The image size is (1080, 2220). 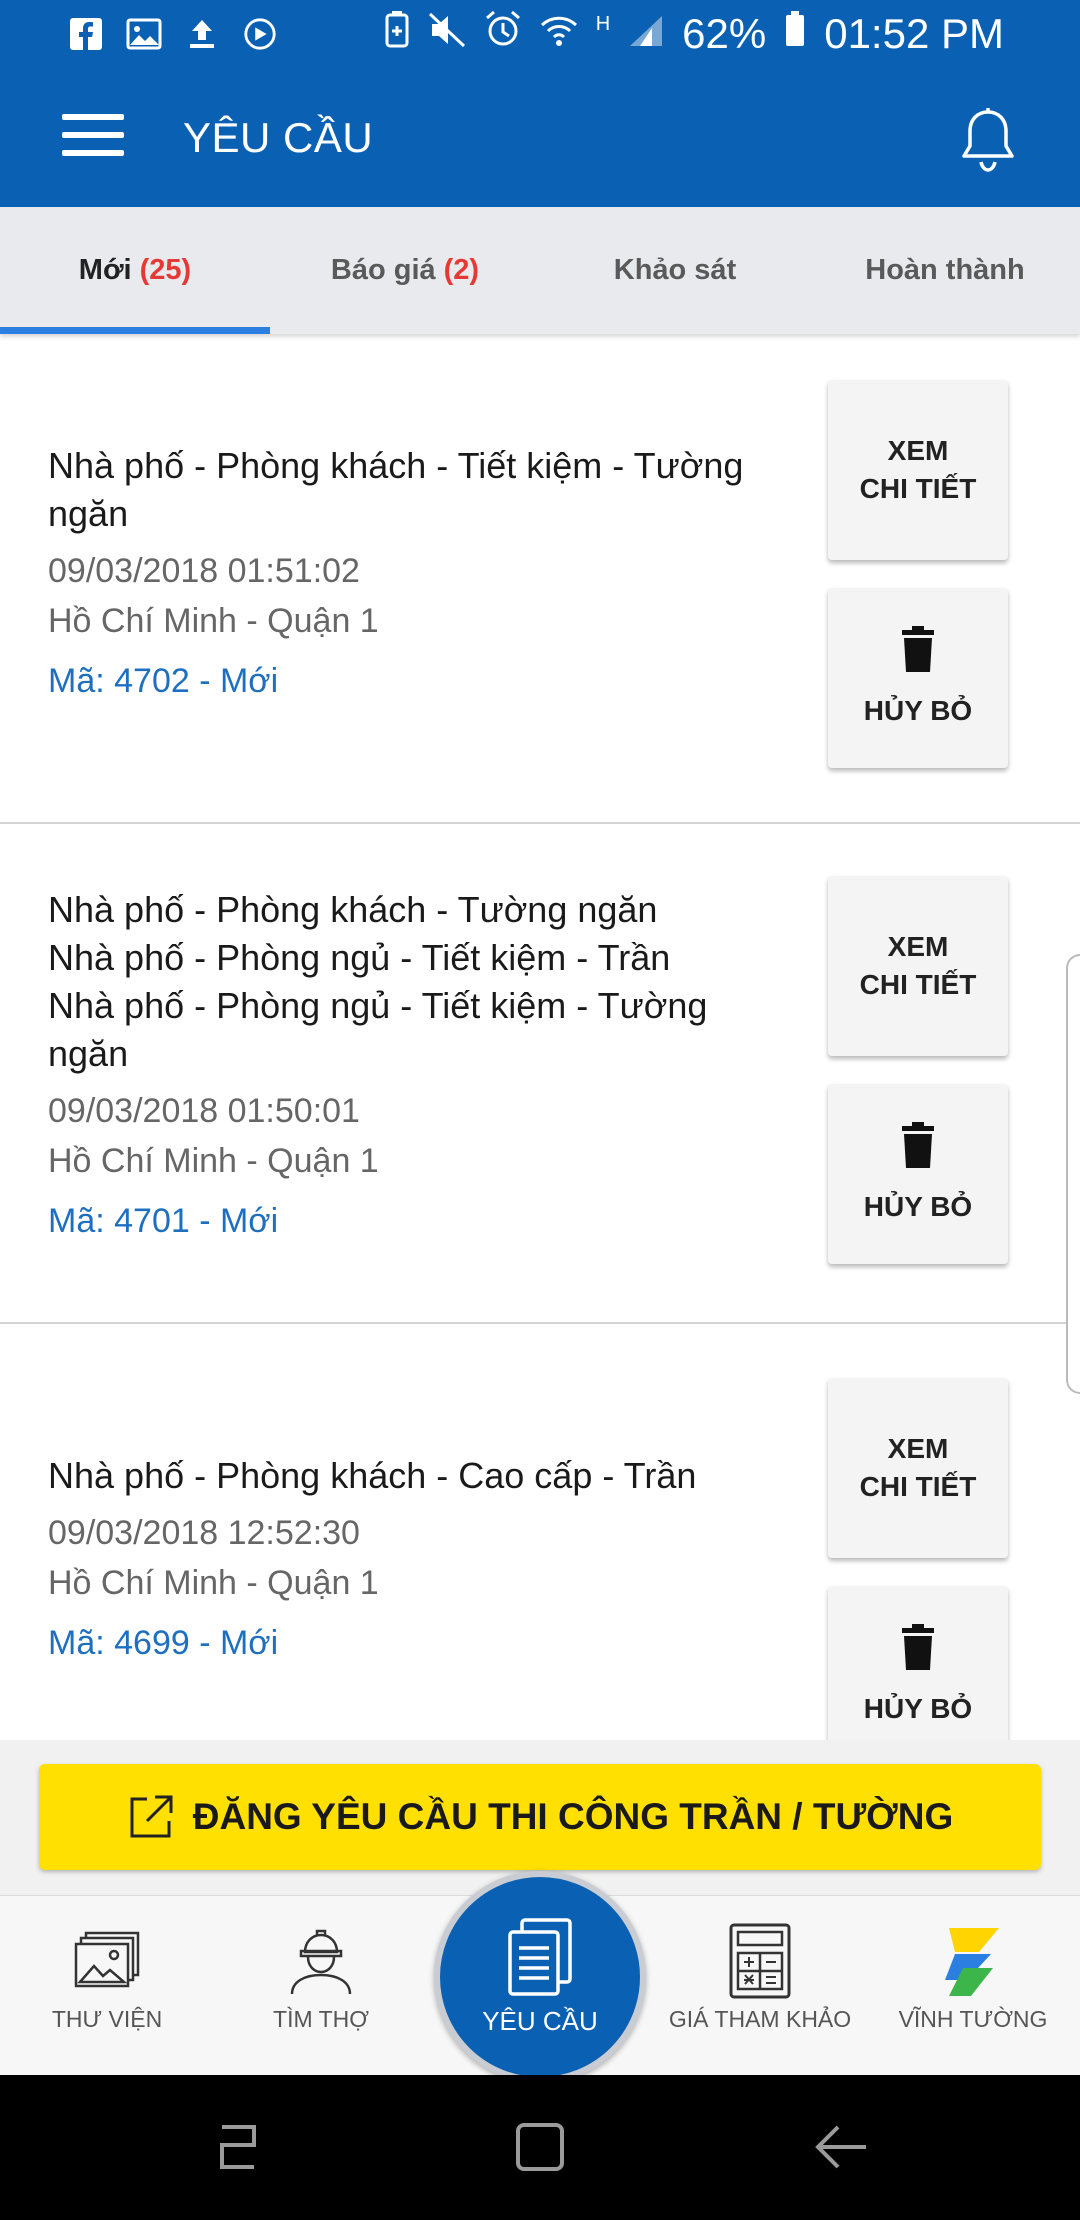 I want to click on notification-icons, so click(x=173, y=34).